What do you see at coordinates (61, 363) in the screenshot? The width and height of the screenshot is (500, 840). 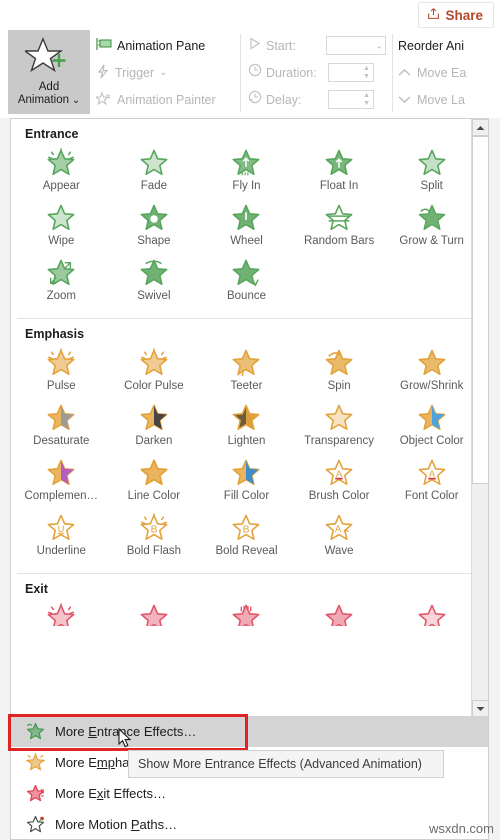 I see `star-pulse-icon` at bounding box center [61, 363].